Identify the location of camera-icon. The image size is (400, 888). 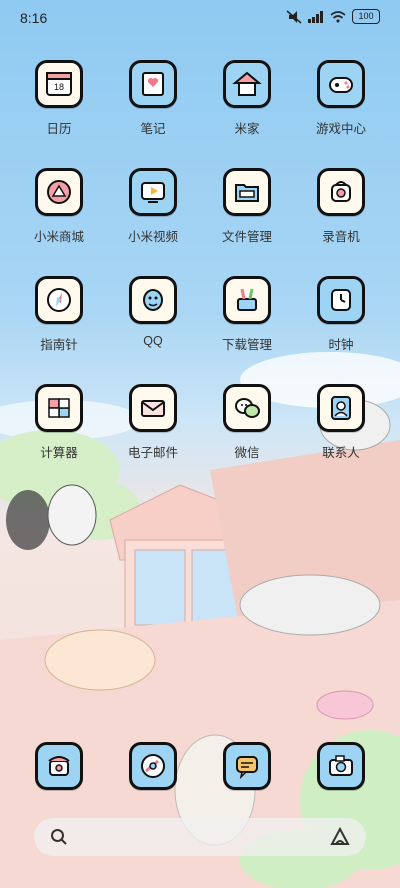
(341, 766).